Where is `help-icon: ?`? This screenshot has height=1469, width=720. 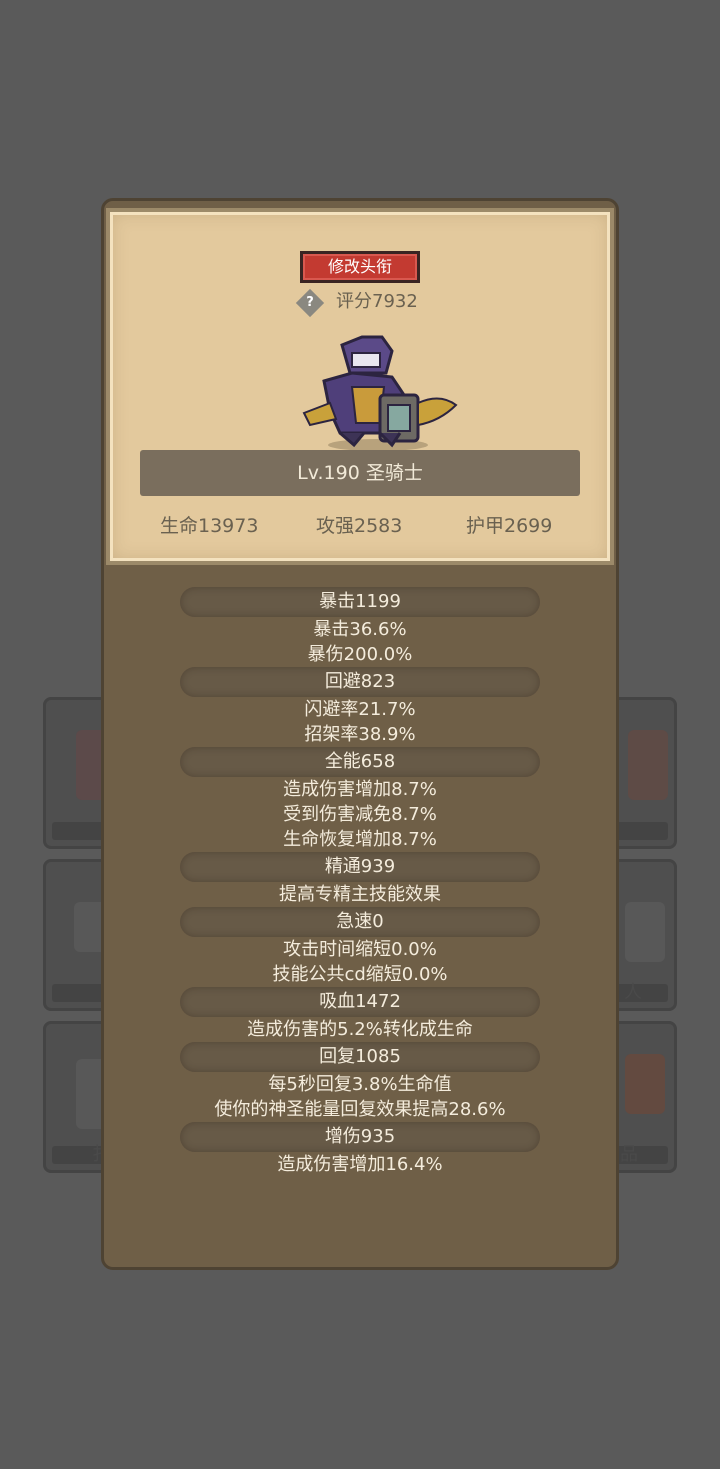
help-icon: ? is located at coordinates (310, 303).